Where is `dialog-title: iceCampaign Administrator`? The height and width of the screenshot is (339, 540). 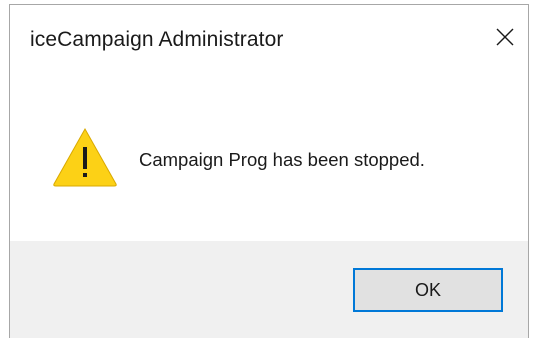
dialog-title: iceCampaign Administrator is located at coordinates (157, 39).